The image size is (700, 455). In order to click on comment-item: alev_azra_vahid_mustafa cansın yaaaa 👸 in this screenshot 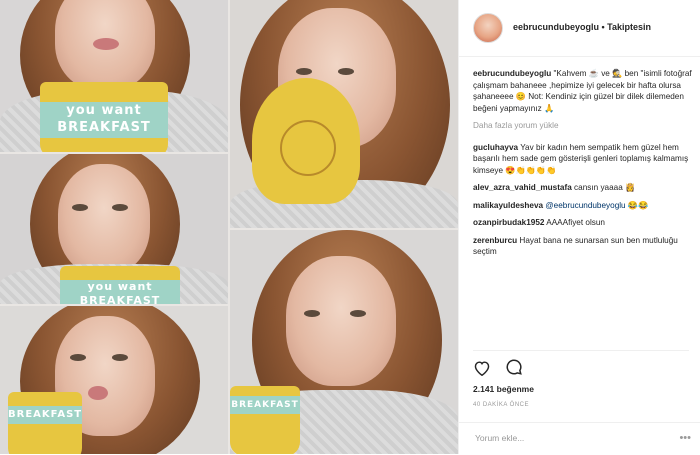, I will do `click(583, 188)`.